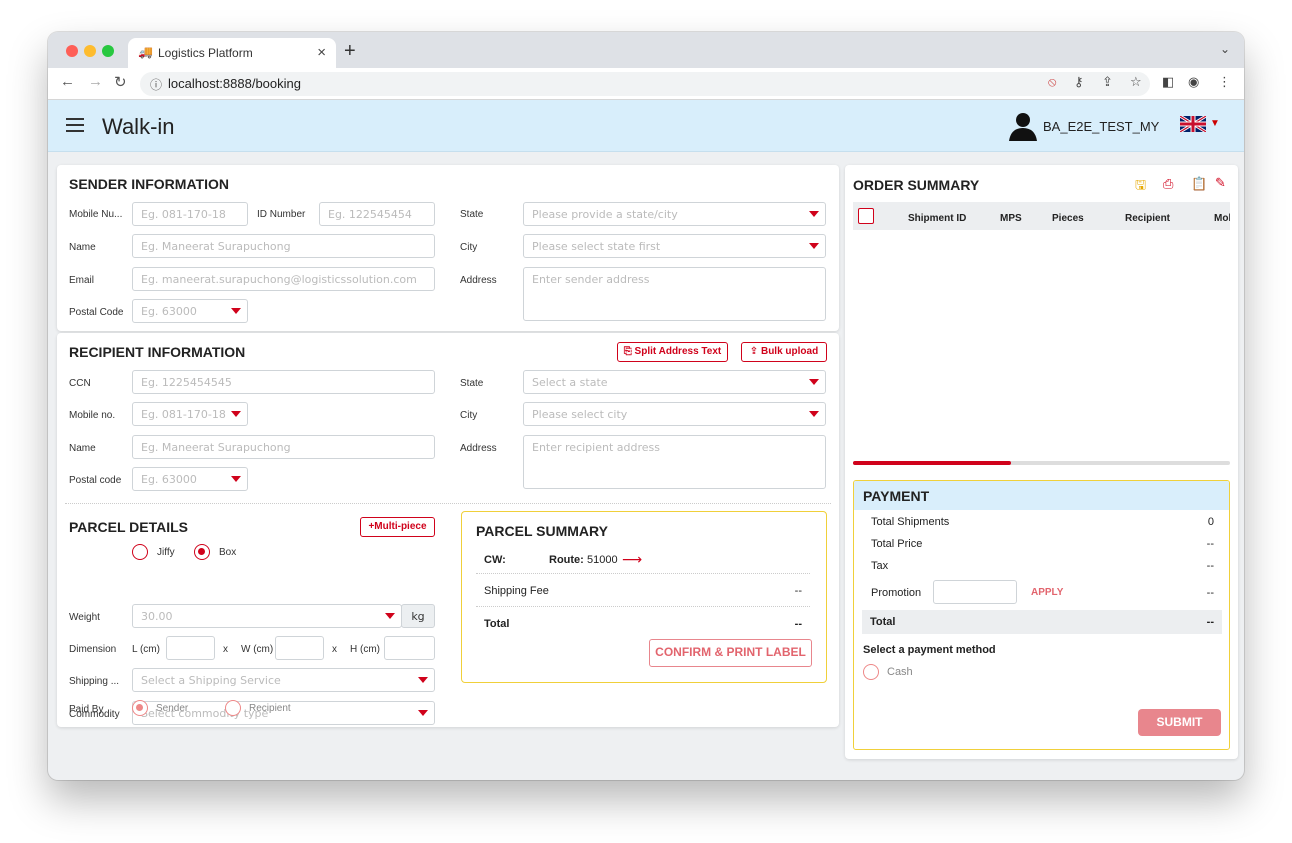  What do you see at coordinates (157, 616) in the screenshot?
I see `weight-value: 30.00` at bounding box center [157, 616].